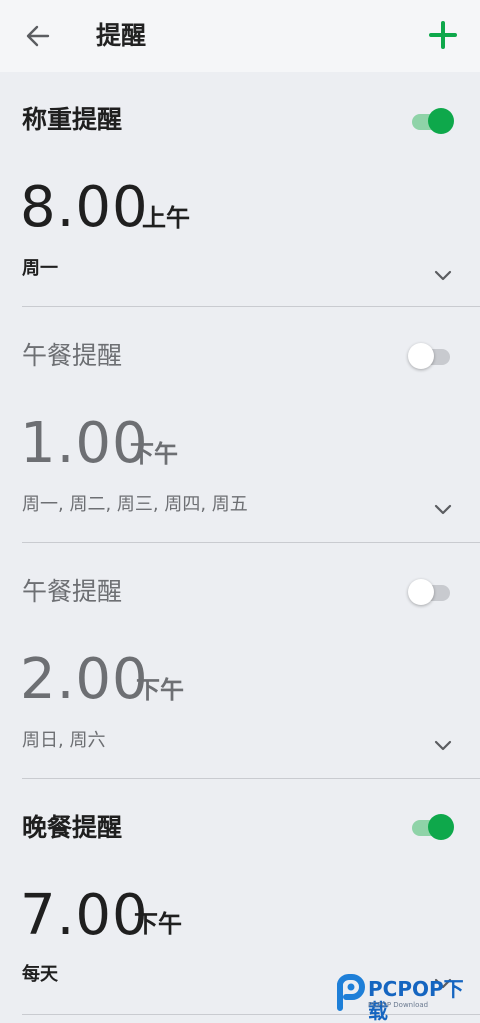 The height and width of the screenshot is (1023, 480). I want to click on reminder-days: 周日, 周六, so click(64, 740).